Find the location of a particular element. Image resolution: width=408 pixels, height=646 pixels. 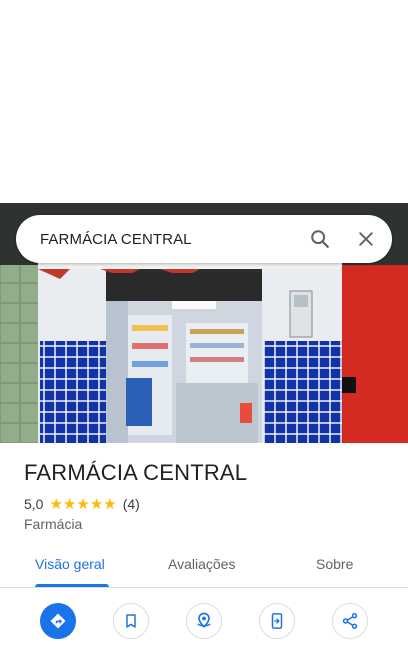

place-title: FARMÁCIA CENTRAL is located at coordinates (136, 472).